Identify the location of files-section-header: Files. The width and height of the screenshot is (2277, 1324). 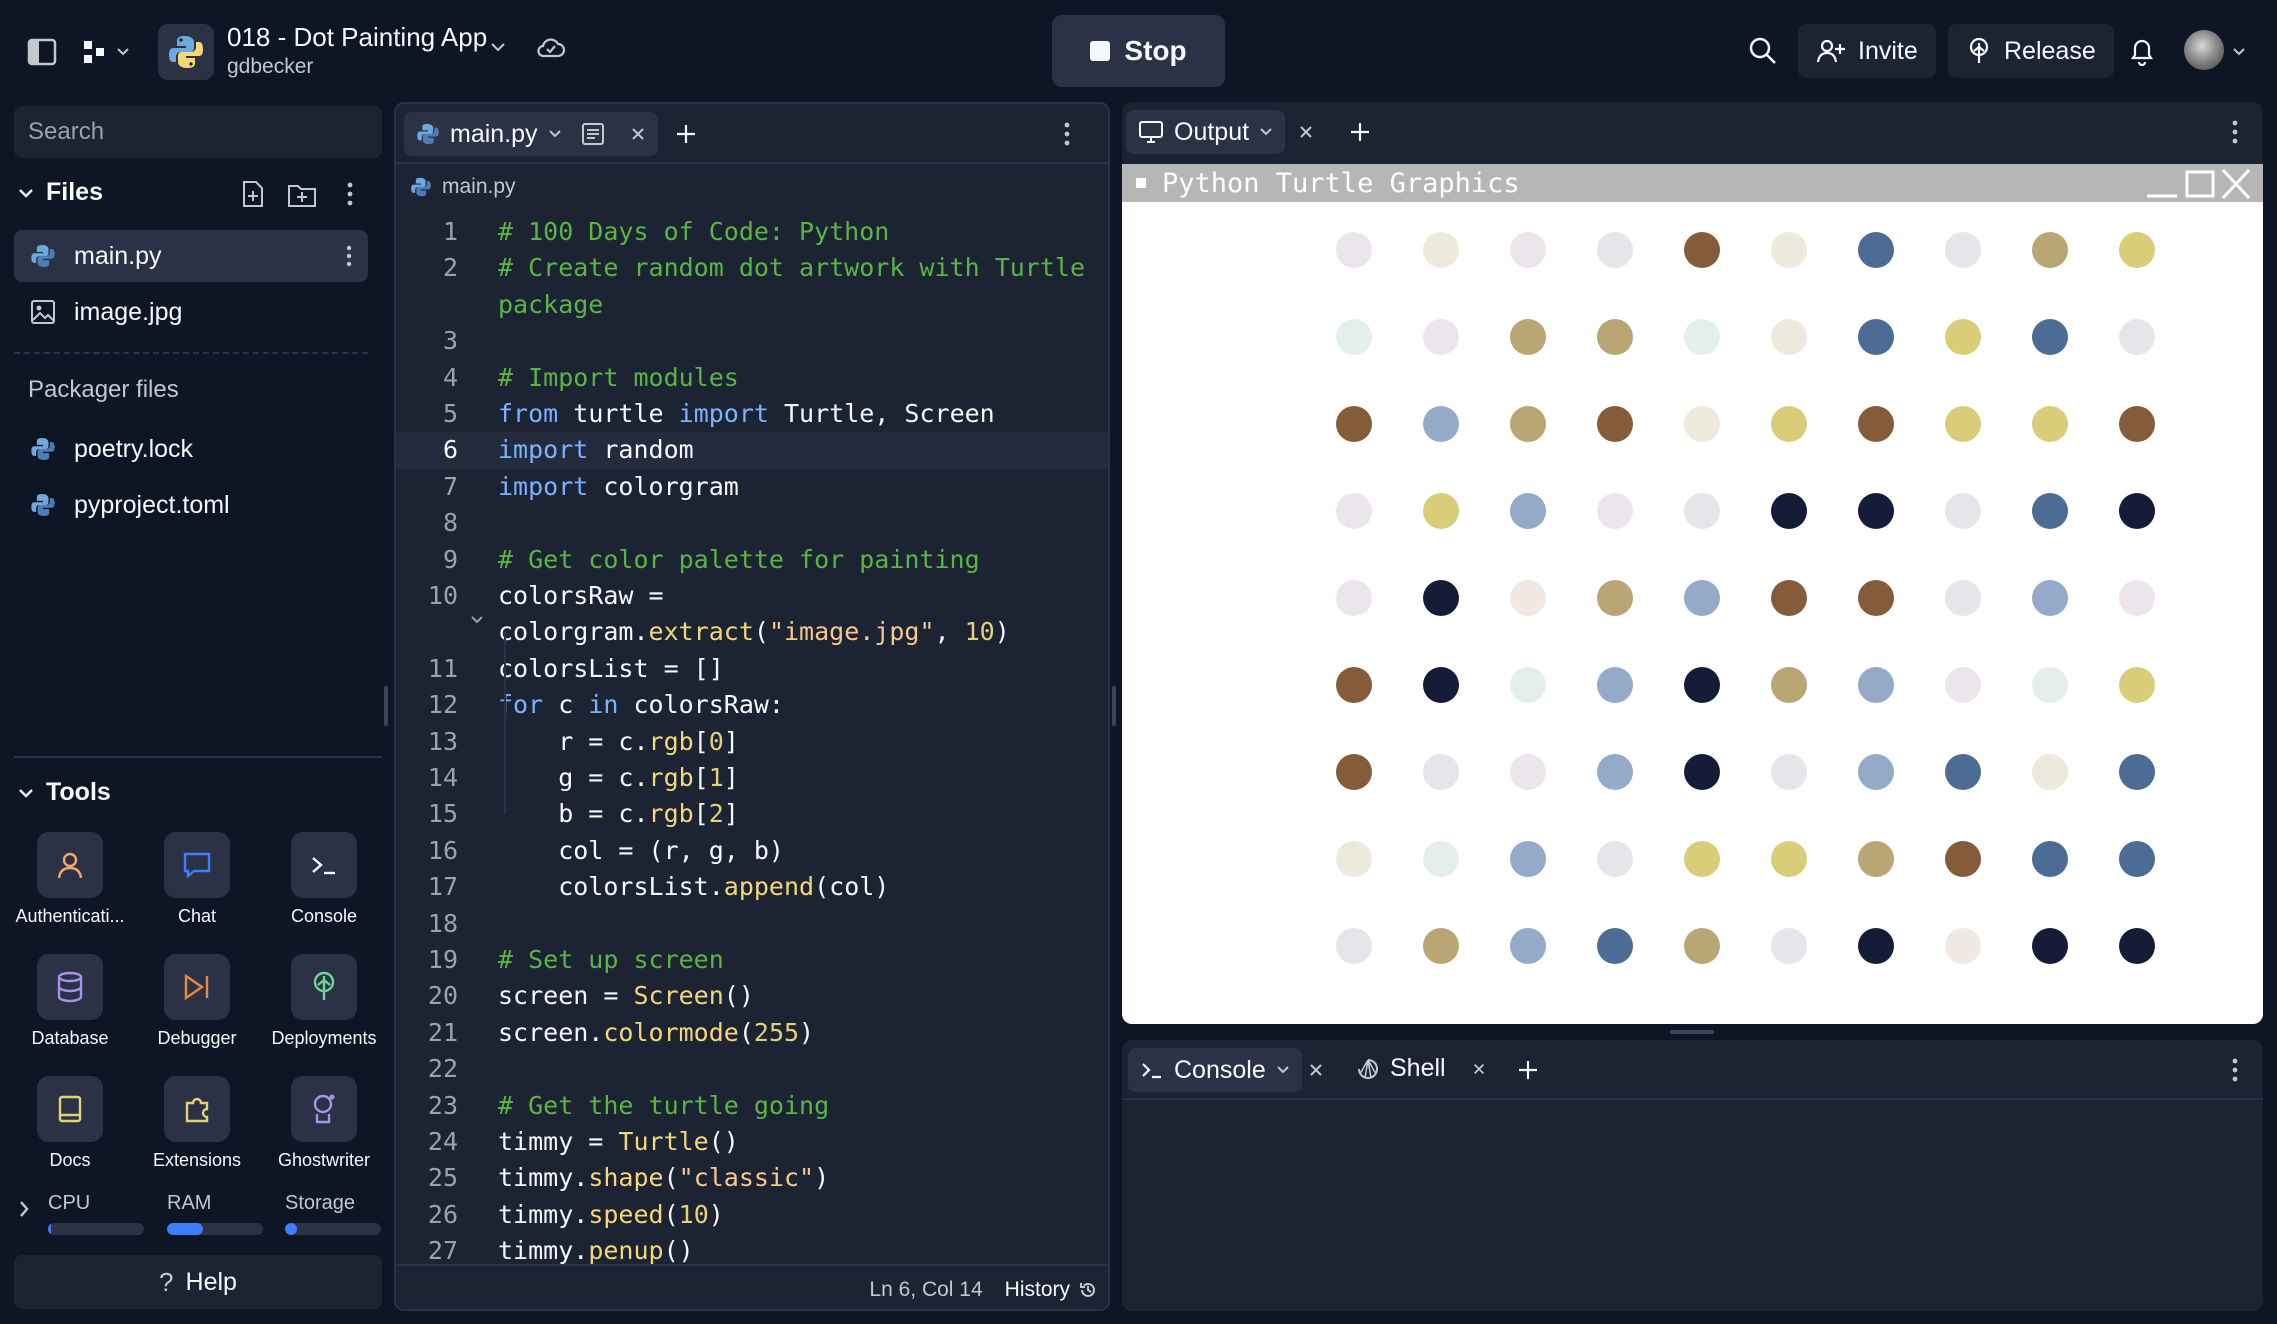
(60, 192).